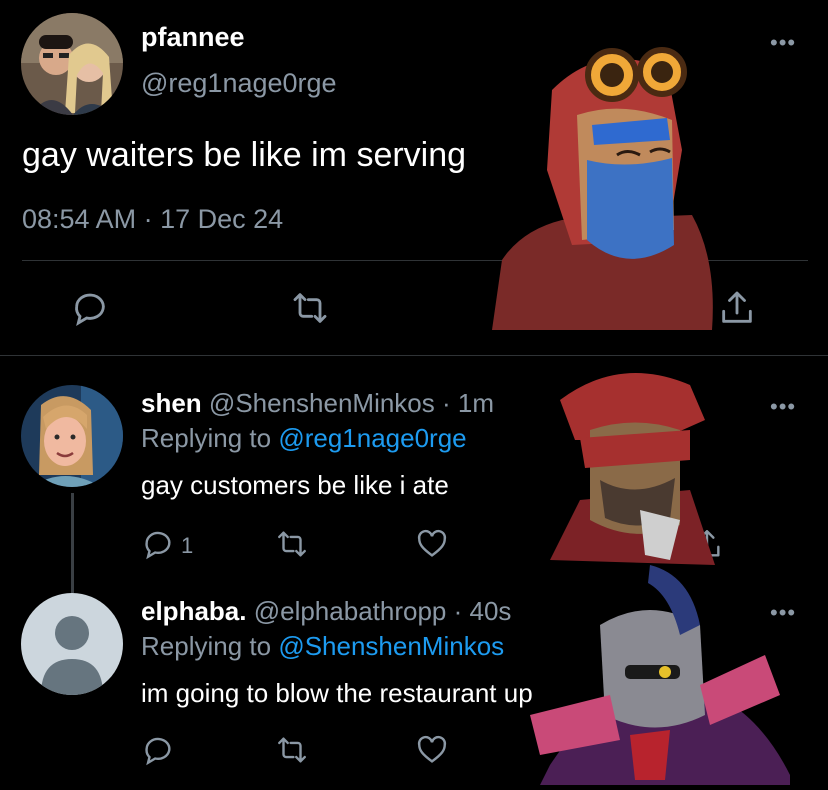 This screenshot has height=790, width=828. Describe the element at coordinates (193, 37) in the screenshot. I see `main-display-name: pfannee` at that location.